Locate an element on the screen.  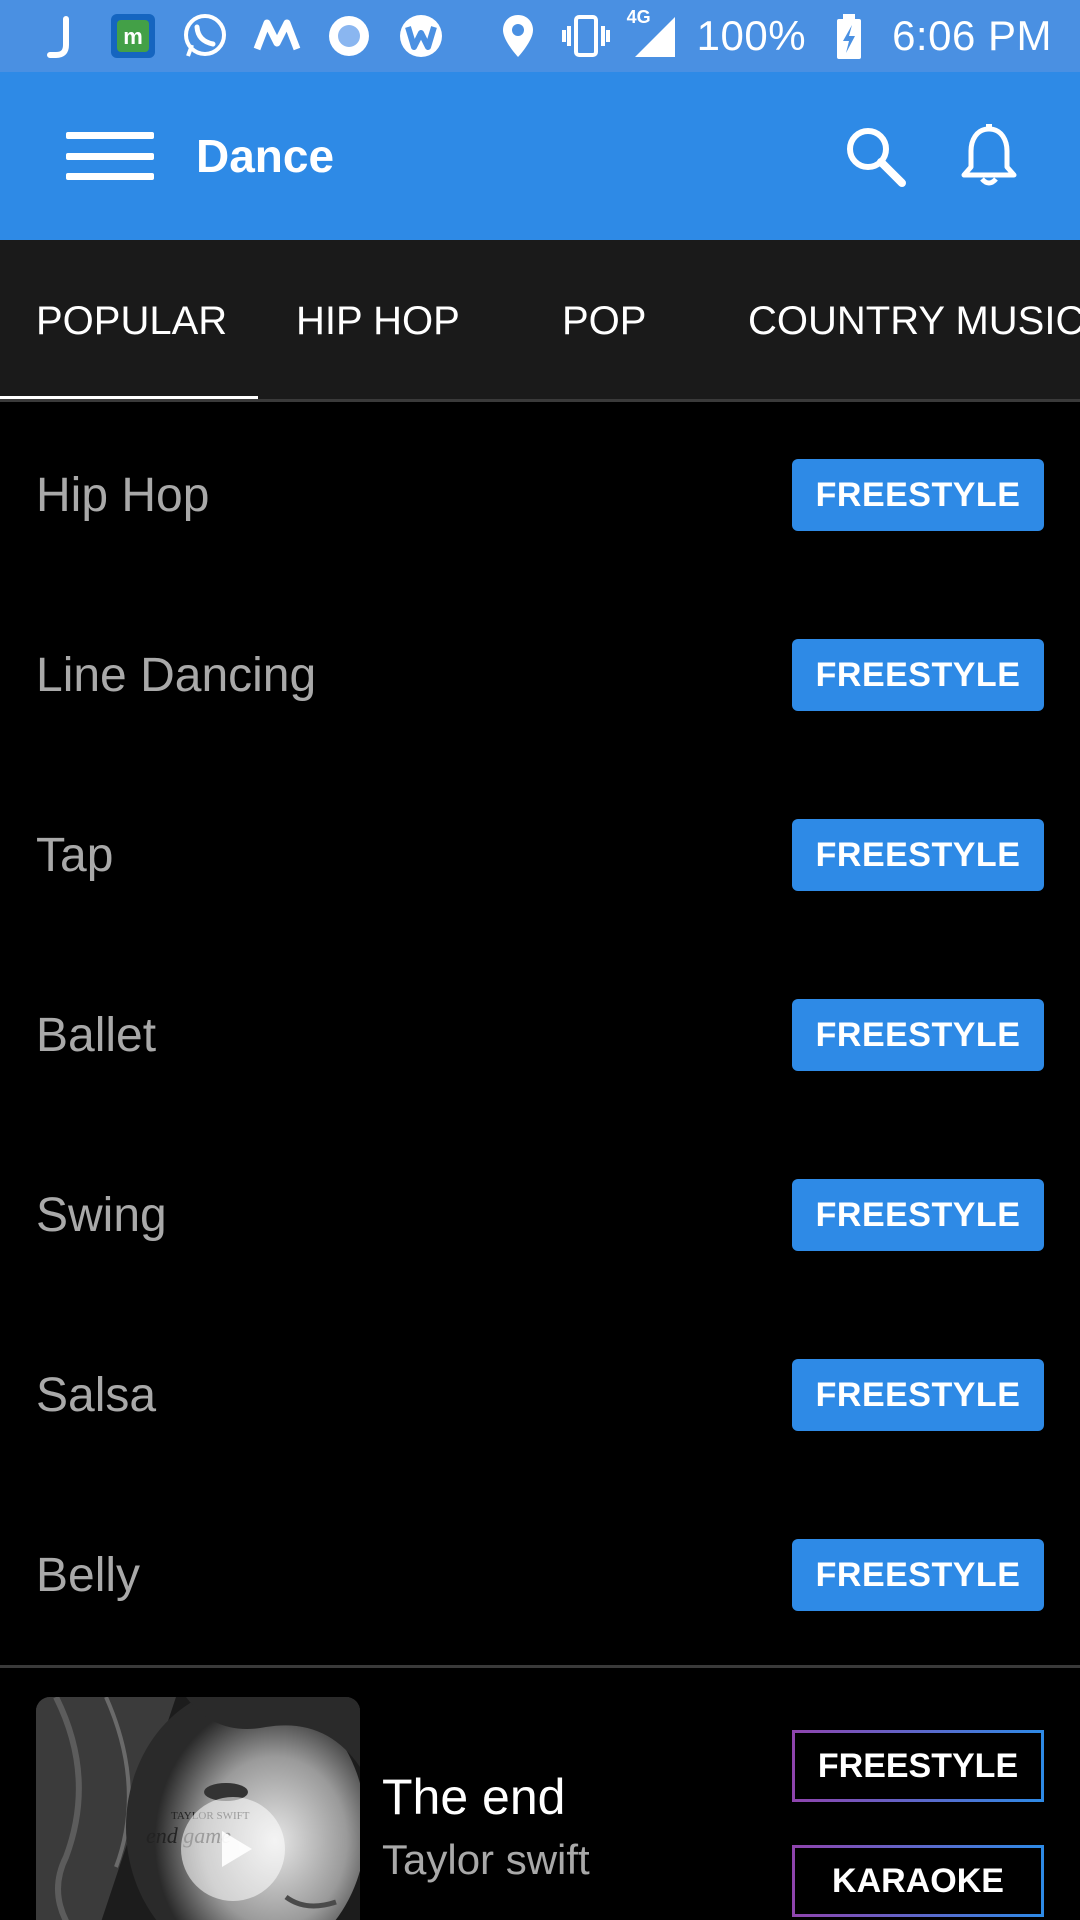
tab-popular: POPULAR is located at coordinates (131, 319).